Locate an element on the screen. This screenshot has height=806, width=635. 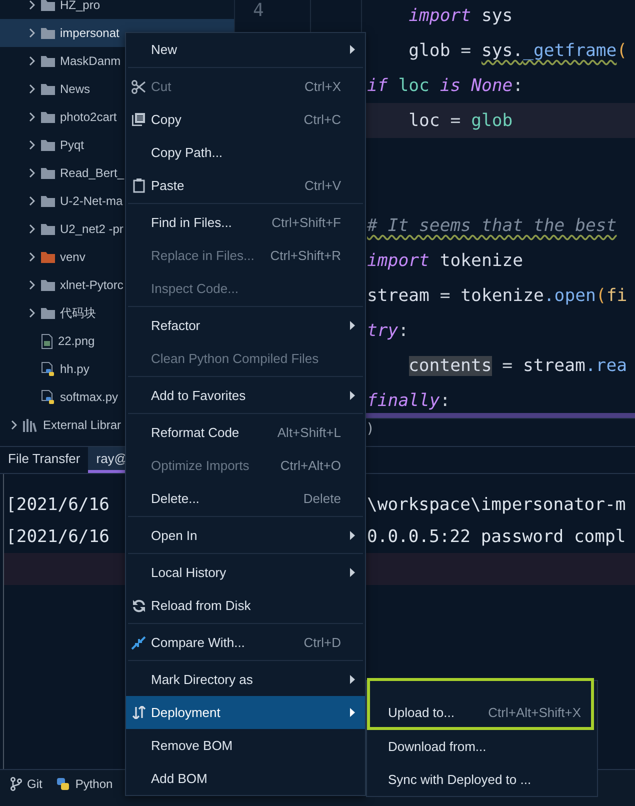
menu-item: Mark Directory as is located at coordinates (245, 679).